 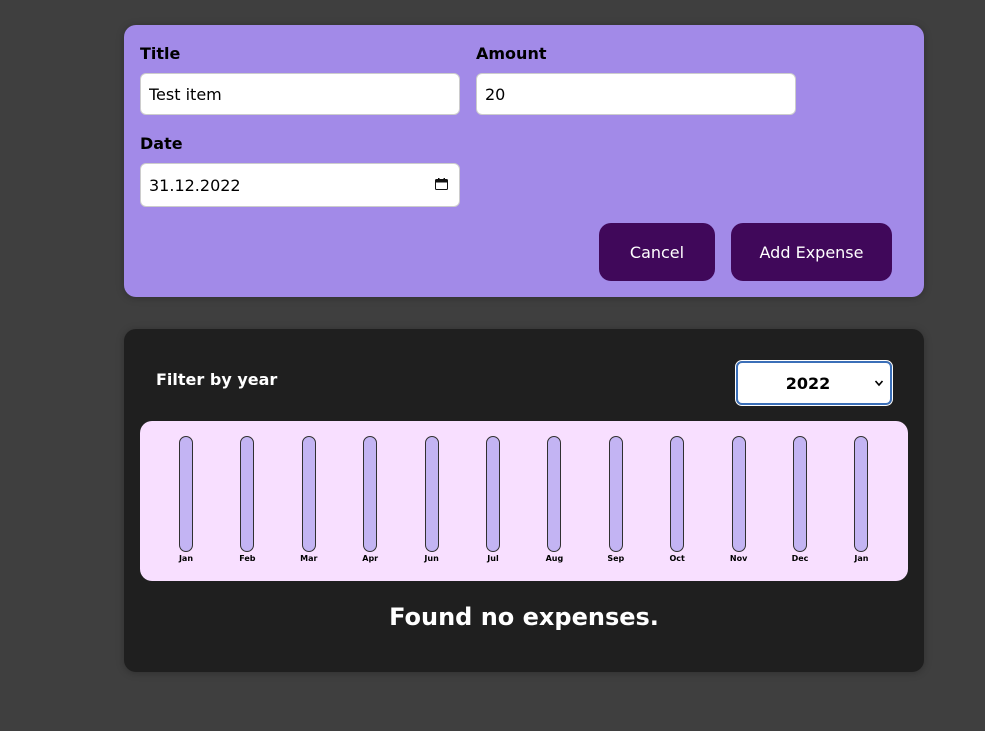 What do you see at coordinates (195, 185) in the screenshot?
I see `date-value: 31.12.2022` at bounding box center [195, 185].